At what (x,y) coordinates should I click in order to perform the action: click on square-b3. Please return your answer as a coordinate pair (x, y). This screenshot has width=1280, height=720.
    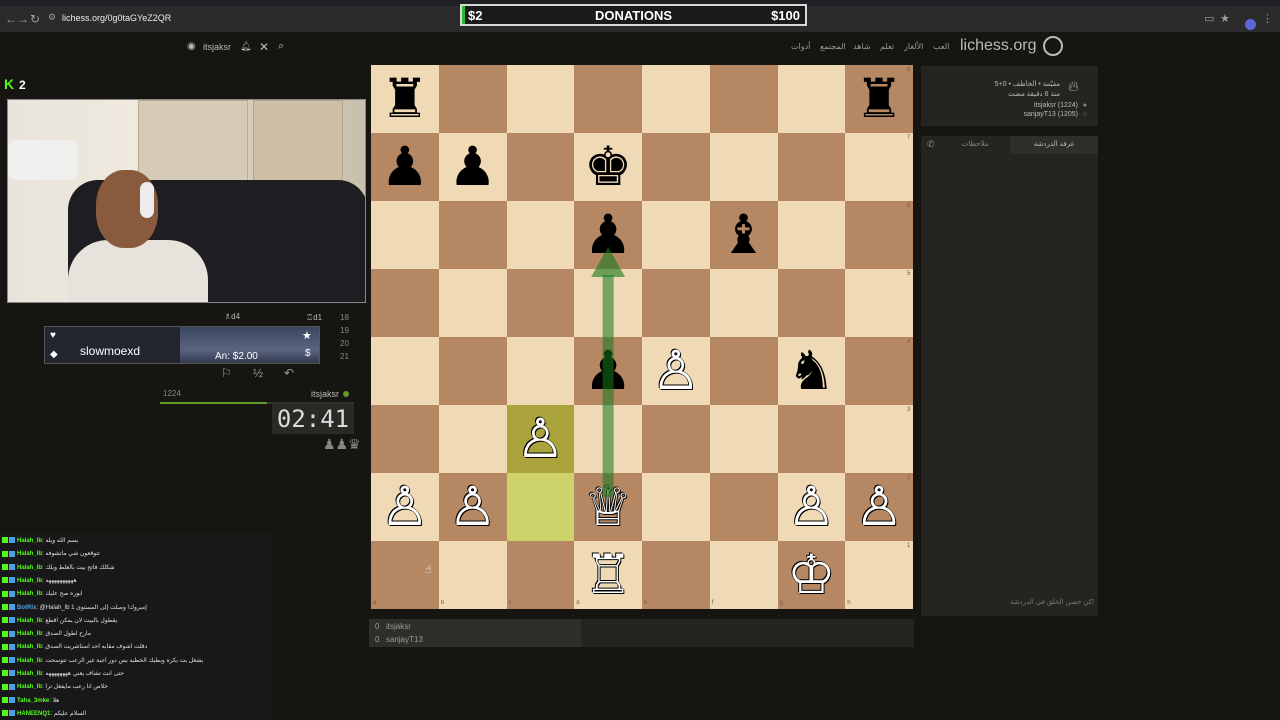
    Looking at the image, I should click on (472, 439).